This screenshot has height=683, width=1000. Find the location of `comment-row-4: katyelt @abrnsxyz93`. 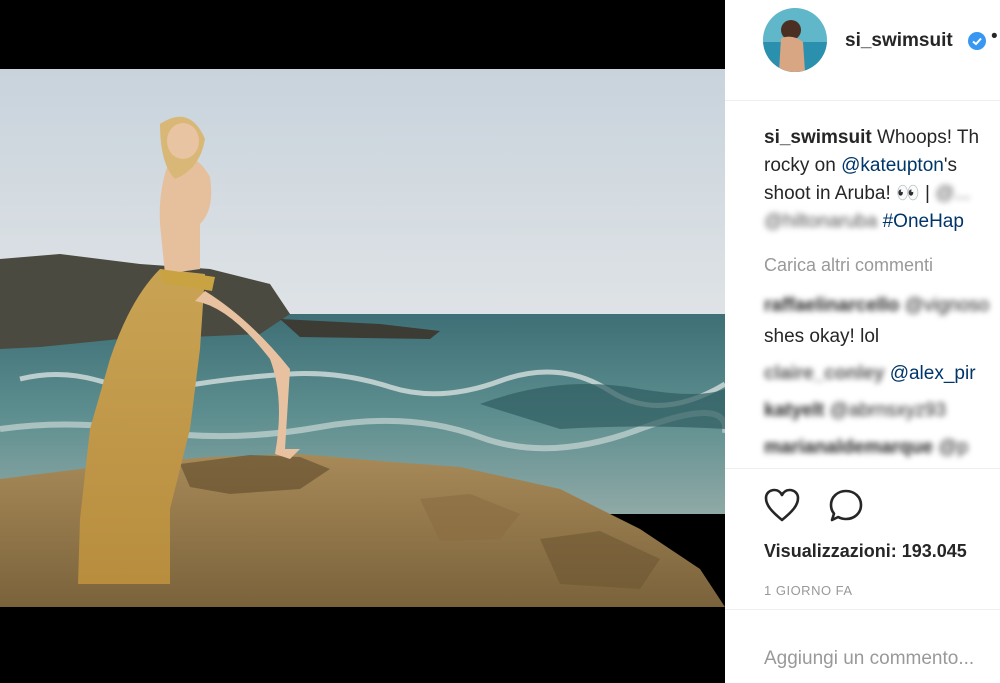

comment-row-4: katyelt @abrnsxyz93 is located at coordinates (855, 411).